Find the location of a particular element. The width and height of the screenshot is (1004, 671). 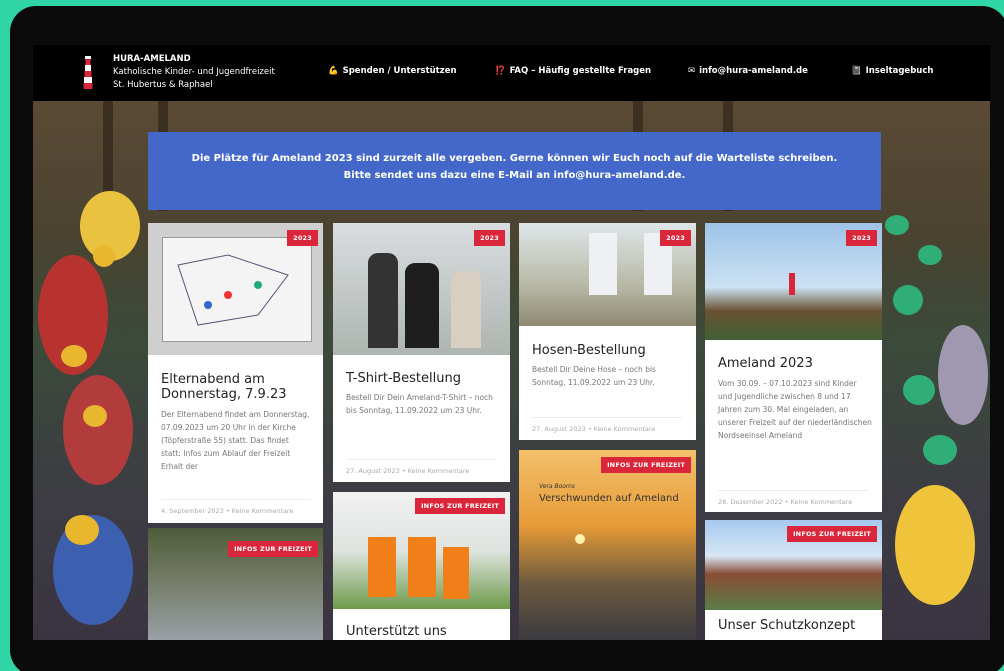

image-title-text: Verschwunden auf Ameland is located at coordinates (609, 498).